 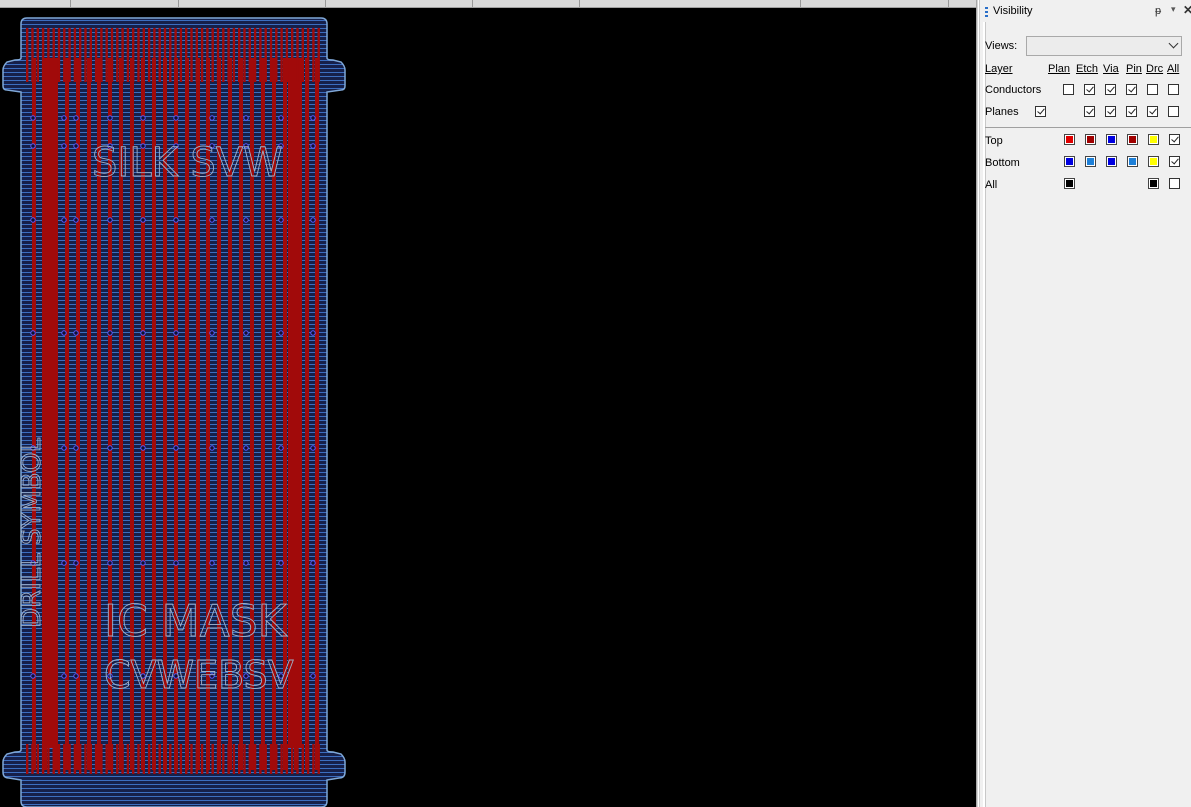 What do you see at coordinates (1090, 139) in the screenshot?
I see `top-etch-color-swatch` at bounding box center [1090, 139].